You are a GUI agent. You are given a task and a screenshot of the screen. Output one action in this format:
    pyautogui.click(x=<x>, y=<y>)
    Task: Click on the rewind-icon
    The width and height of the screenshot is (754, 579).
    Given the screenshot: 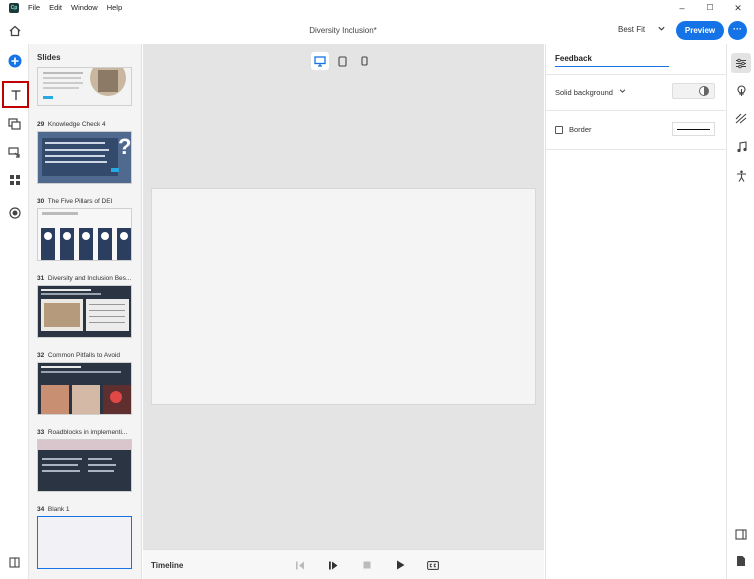 What is the action you would take?
    pyautogui.click(x=300, y=565)
    